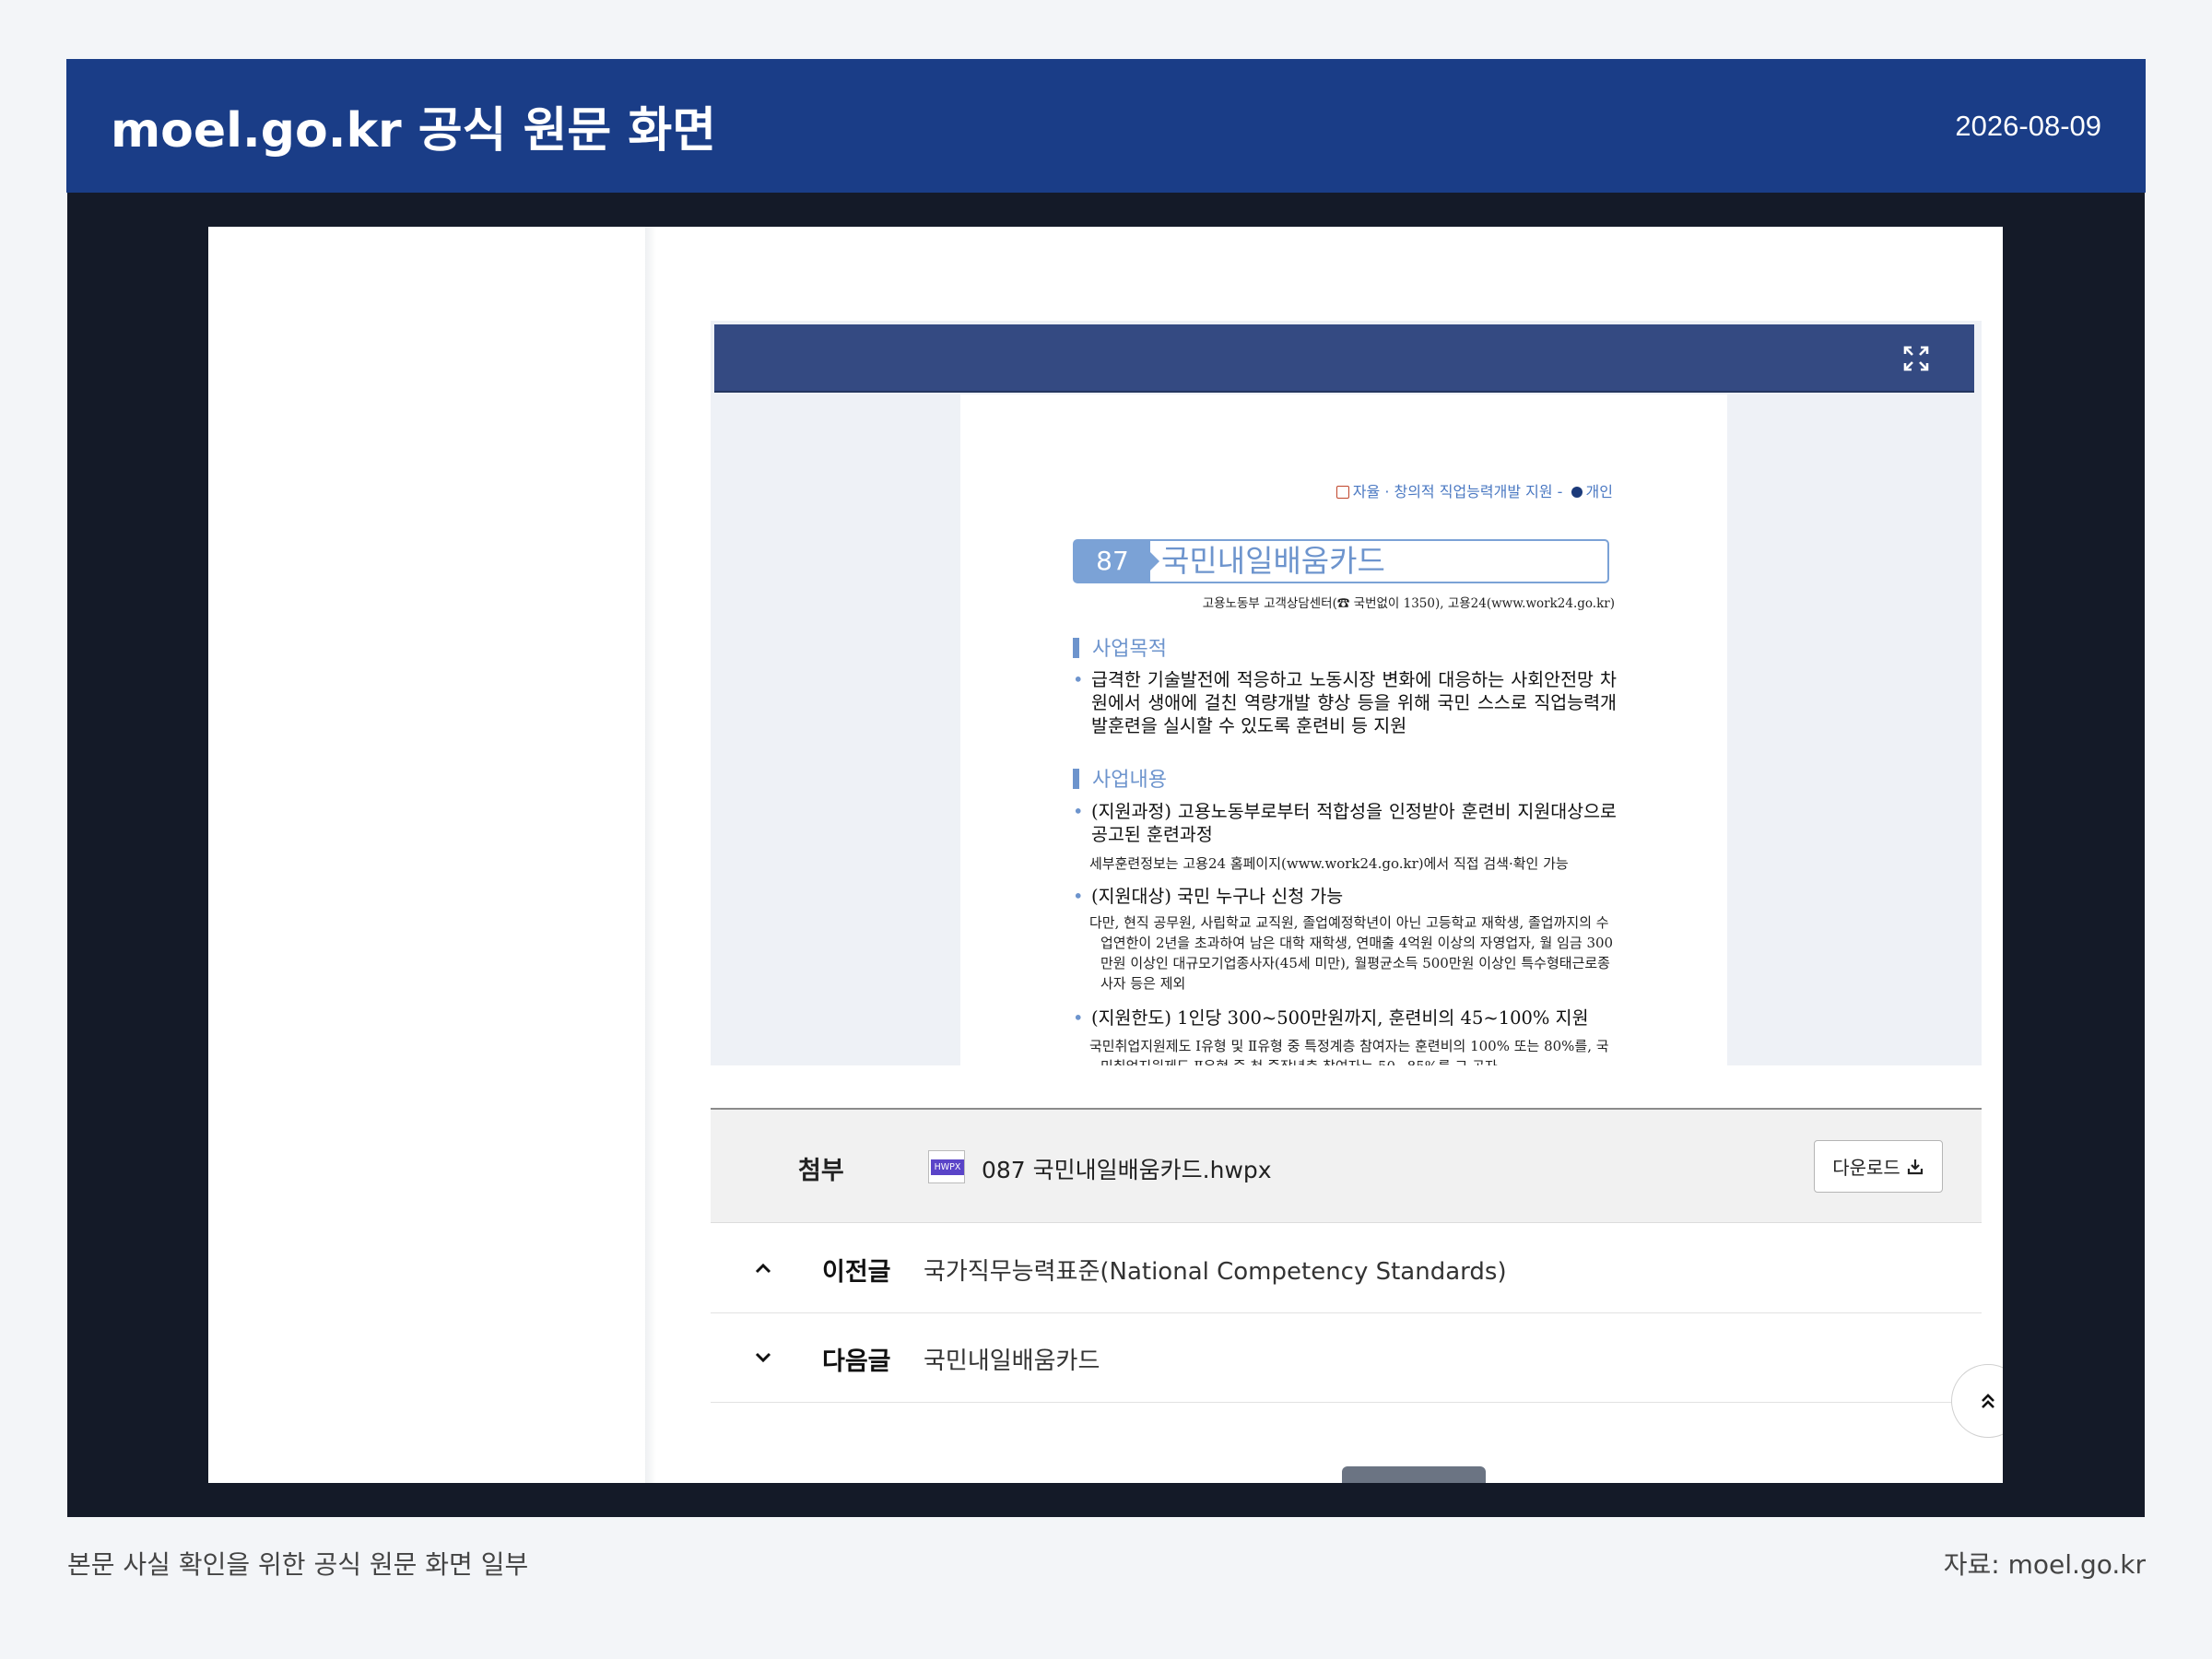 This screenshot has height=1659, width=2212. Describe the element at coordinates (1346, 1358) in the screenshot. I see `next-post-row: 다음글 국민내일배움카드` at that location.